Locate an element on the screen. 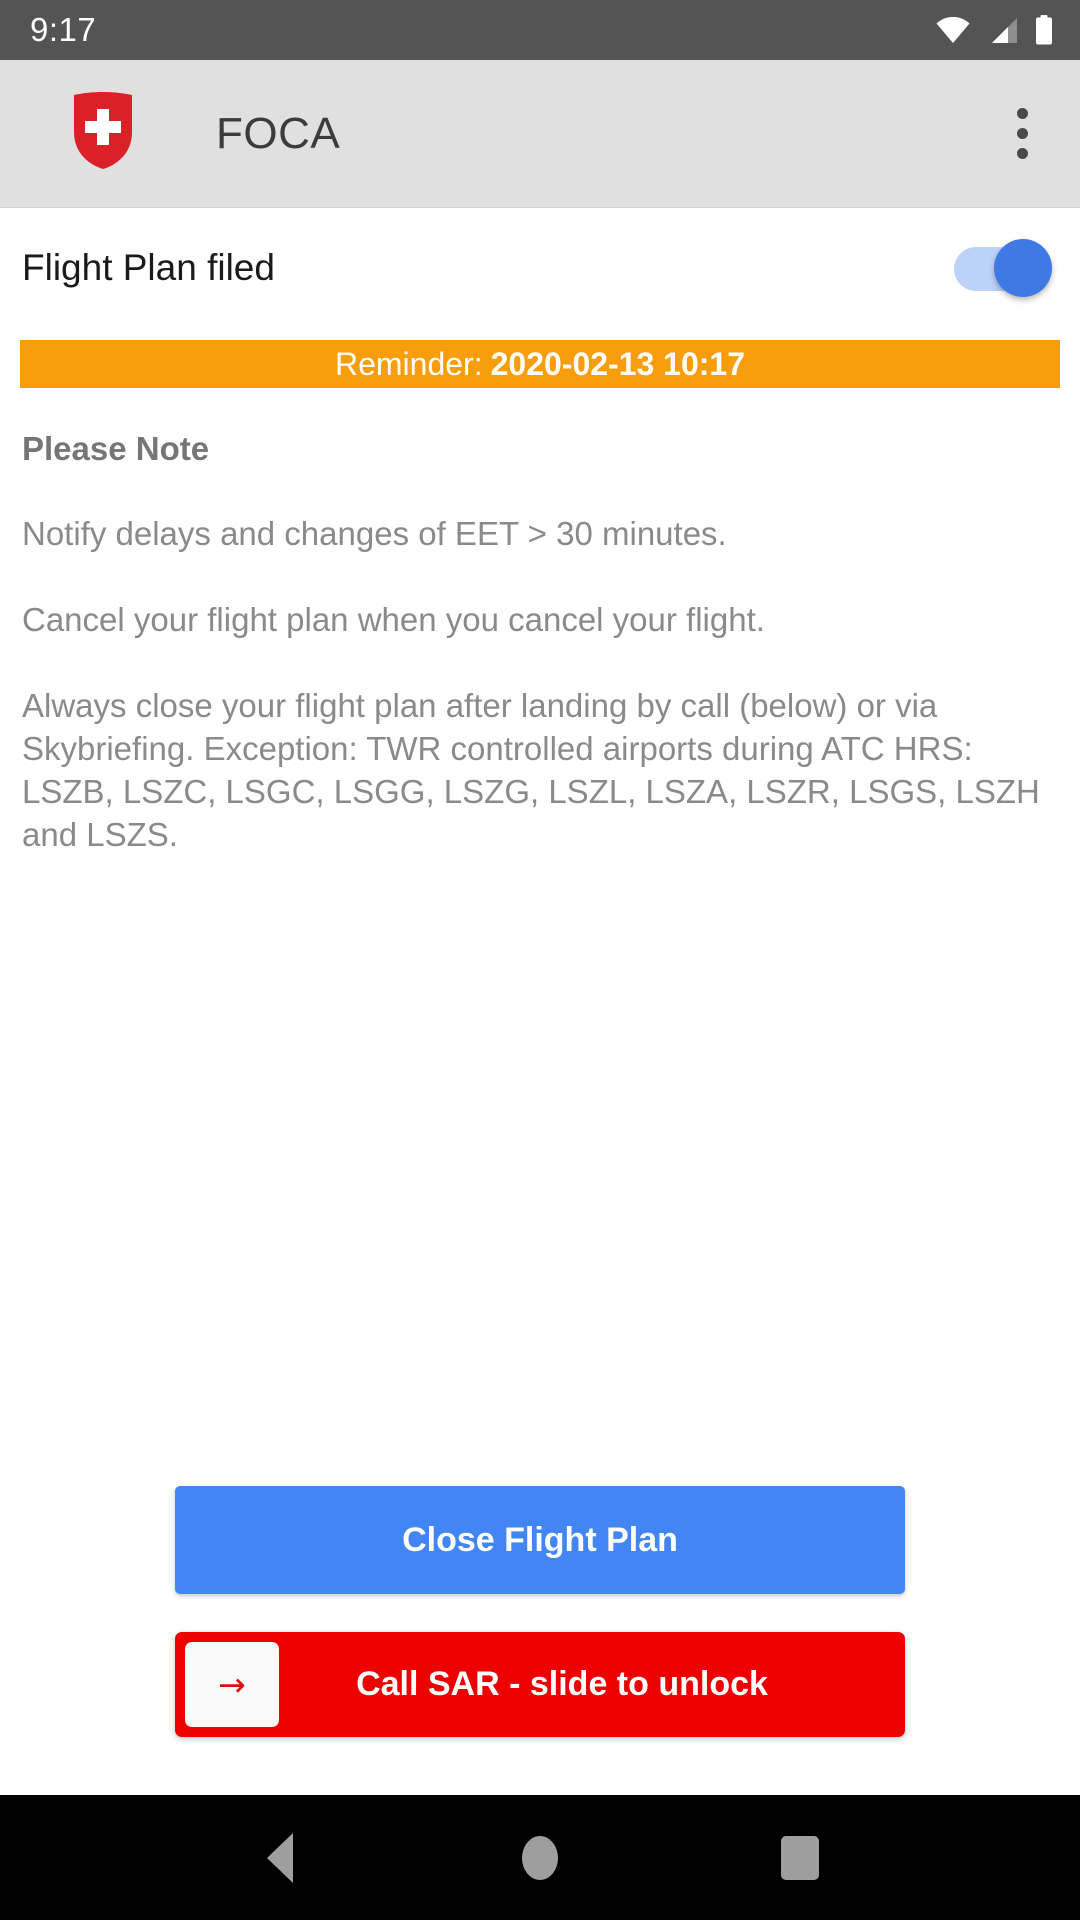  recents-square-icon is located at coordinates (800, 1857).